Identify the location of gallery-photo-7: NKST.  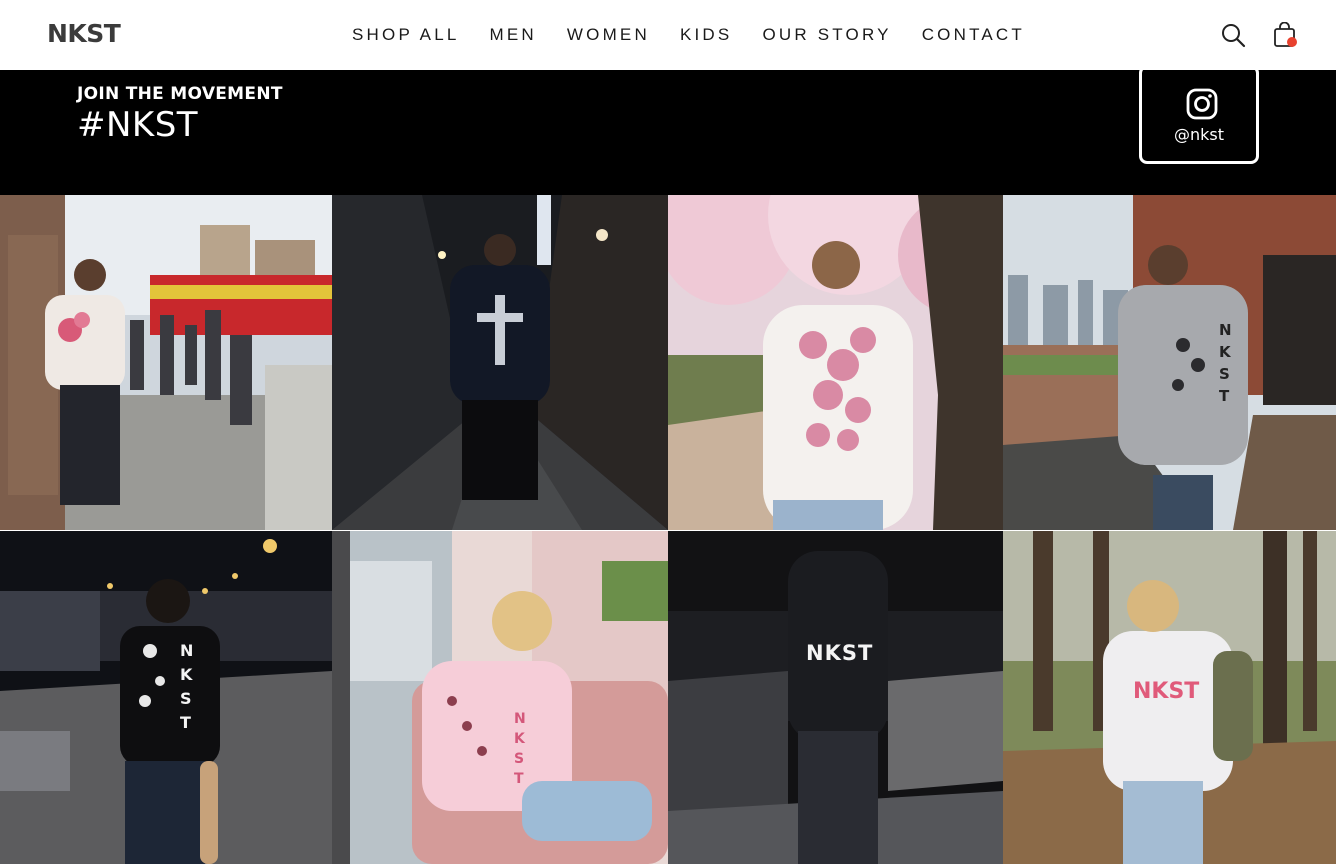
(835, 697).